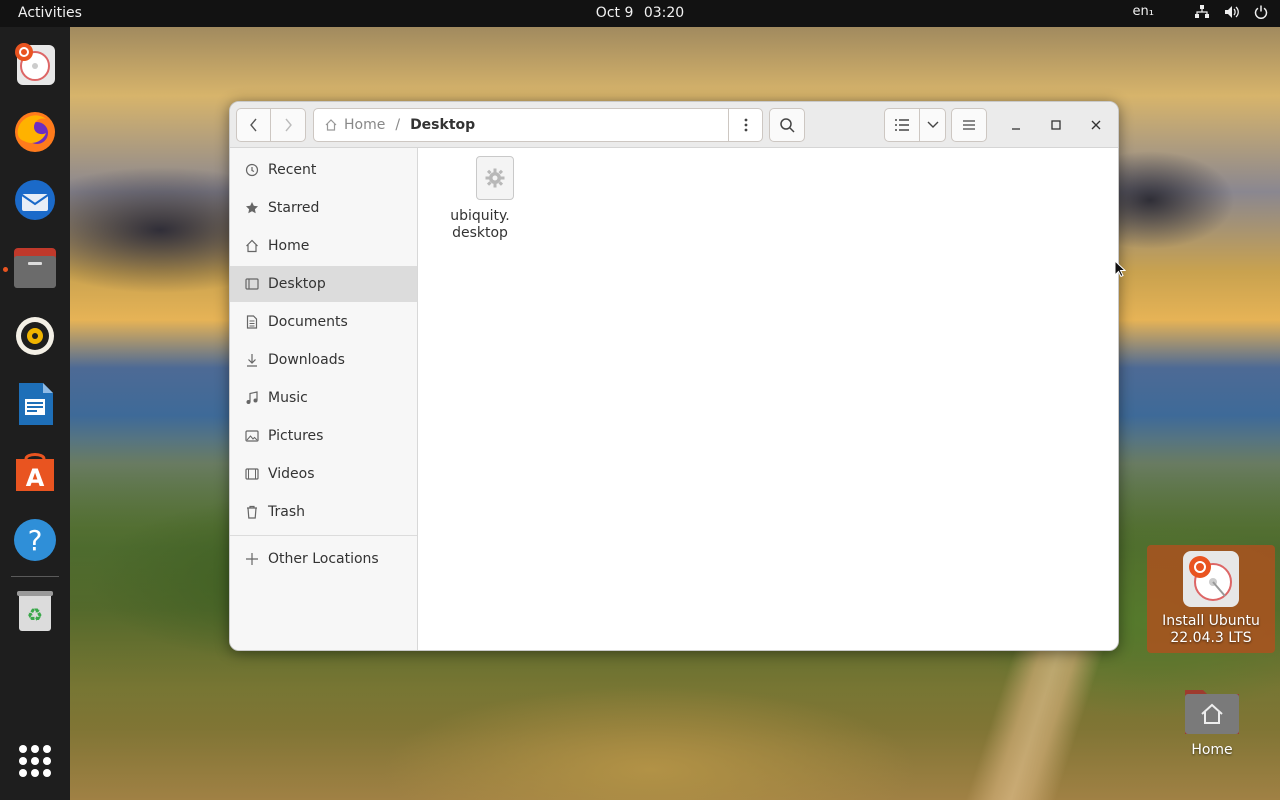 This screenshot has height=800, width=1280. I want to click on picture-icon, so click(252, 436).